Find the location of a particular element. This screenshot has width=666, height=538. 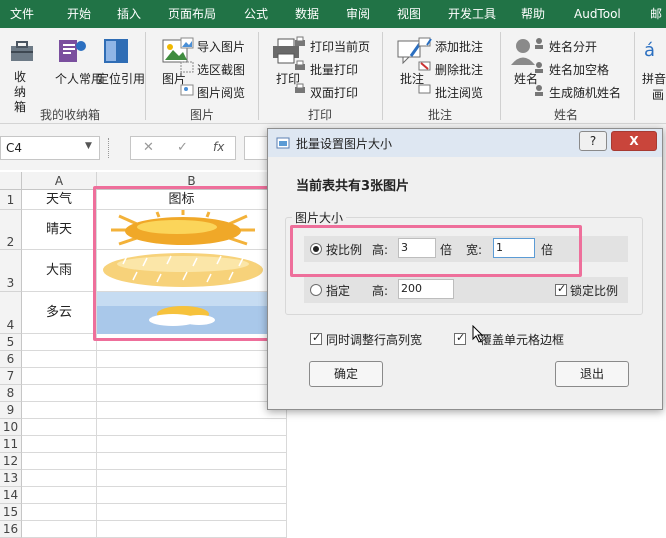

print-current-page-button: 打印当前页 is located at coordinates (340, 46).